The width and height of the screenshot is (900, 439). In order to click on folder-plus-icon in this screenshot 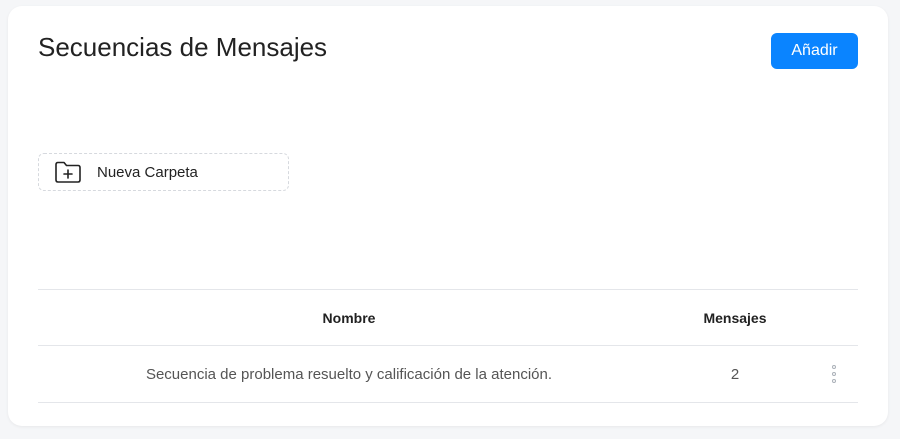, I will do `click(68, 172)`.